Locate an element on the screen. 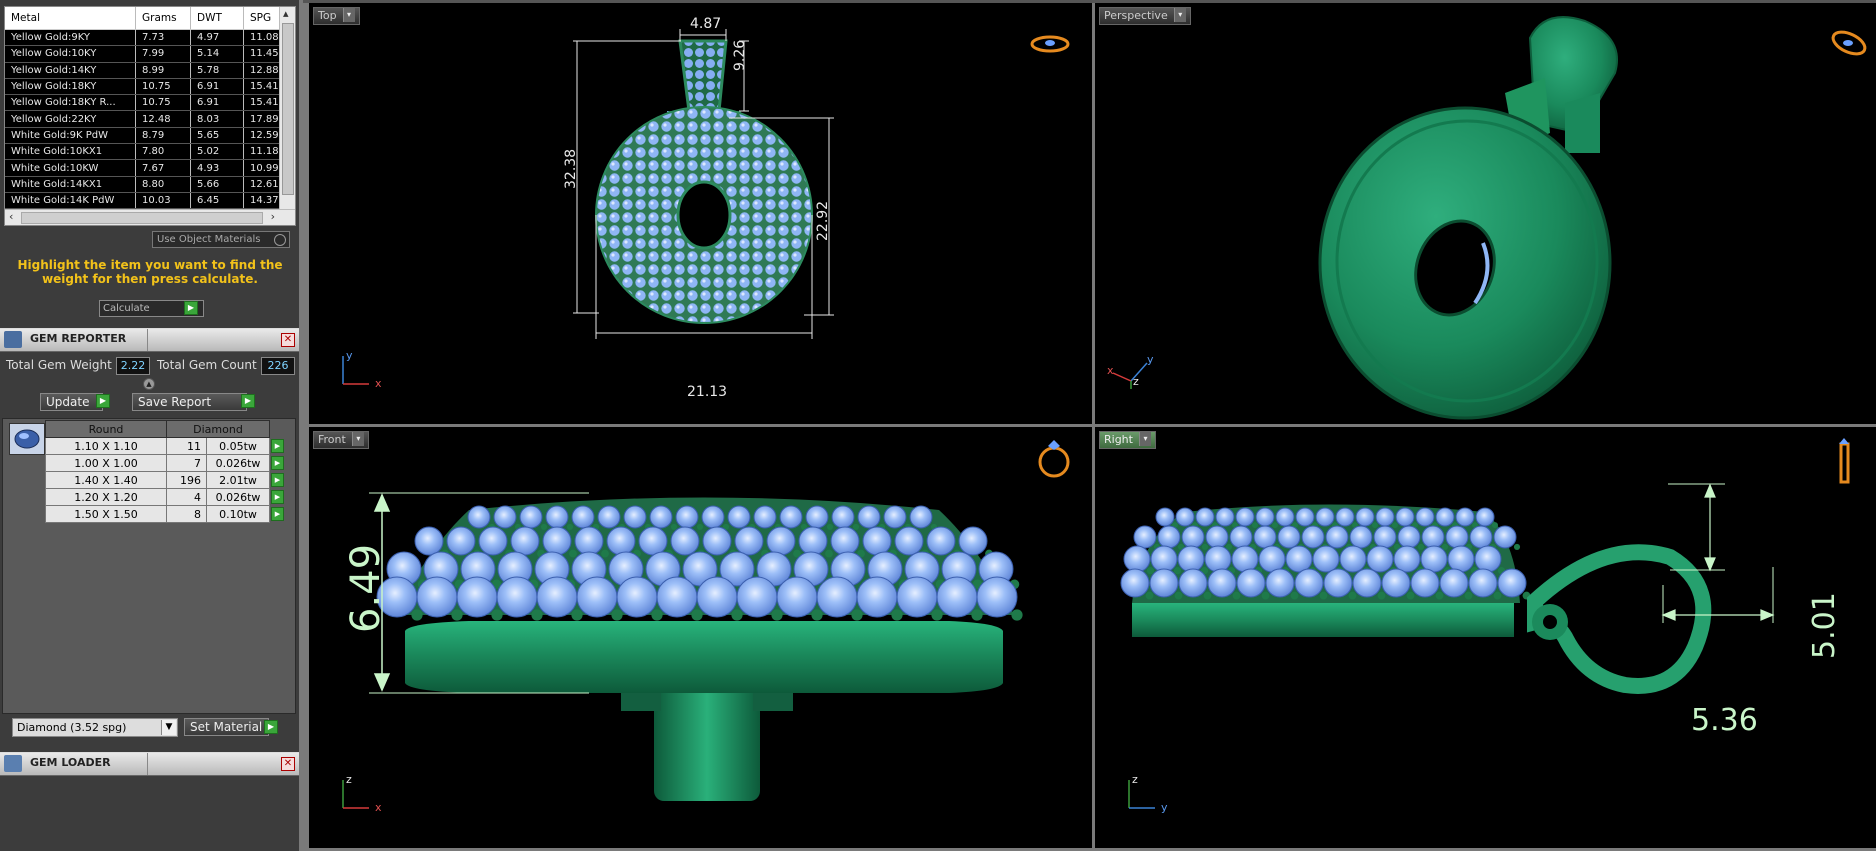 This screenshot has height=851, width=1876. table-cell: 5.78 is located at coordinates (217, 70).